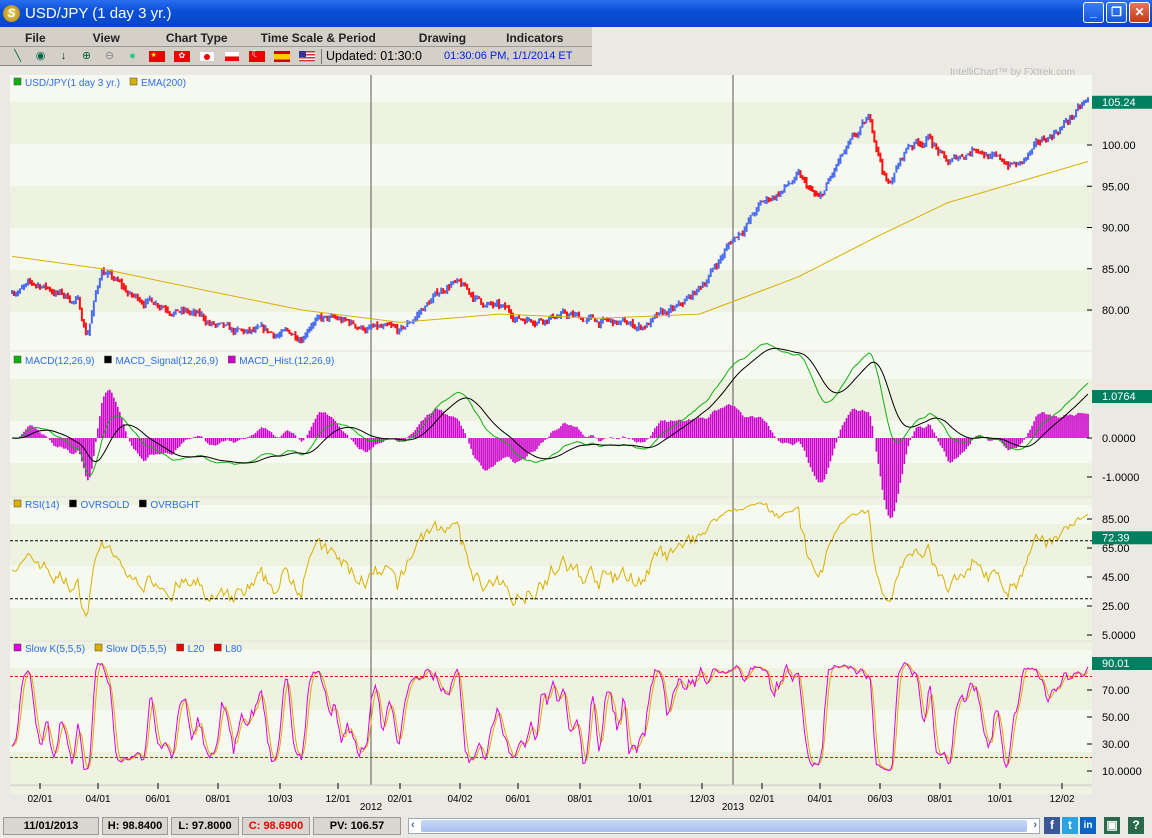 Image resolution: width=1152 pixels, height=838 pixels. Describe the element at coordinates (1116, 718) in the screenshot. I see `y-tick-label: 50.00` at that location.